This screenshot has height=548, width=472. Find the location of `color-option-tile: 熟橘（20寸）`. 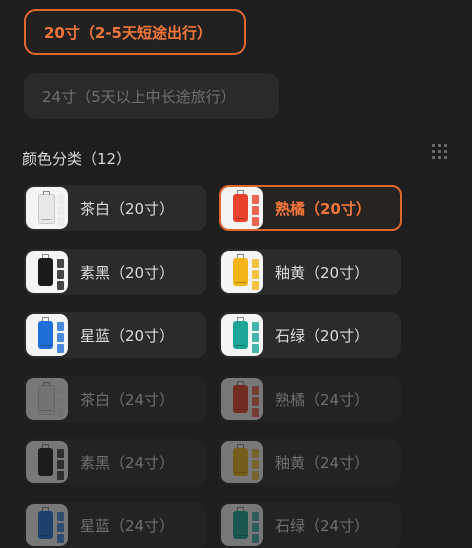

color-option-tile: 熟橘（20寸） is located at coordinates (310, 208).